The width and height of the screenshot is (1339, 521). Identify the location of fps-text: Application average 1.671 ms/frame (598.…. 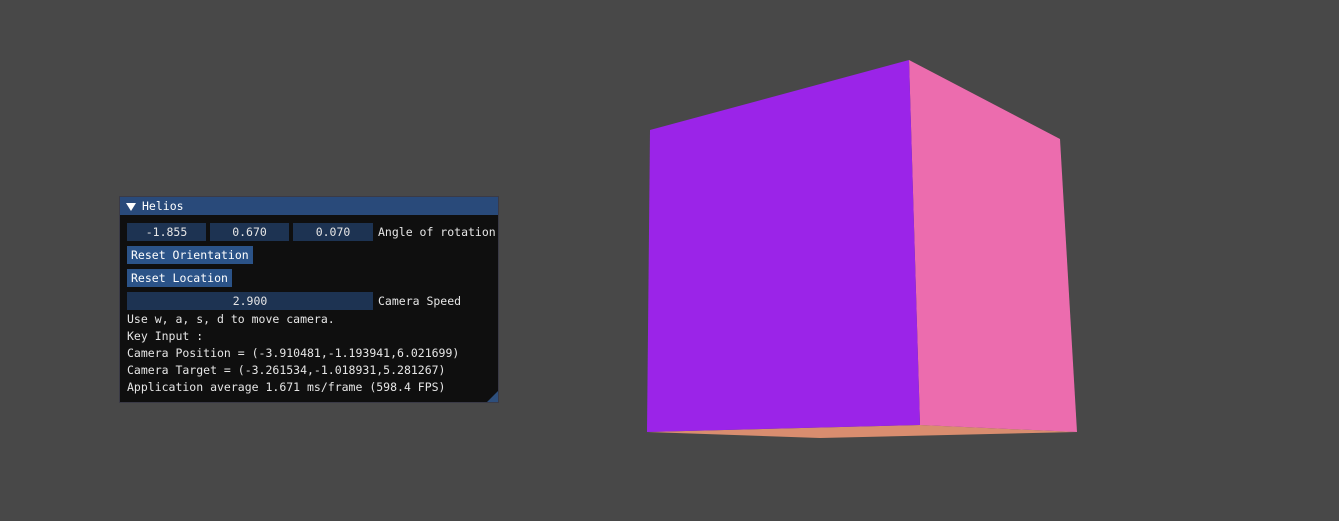
(286, 387).